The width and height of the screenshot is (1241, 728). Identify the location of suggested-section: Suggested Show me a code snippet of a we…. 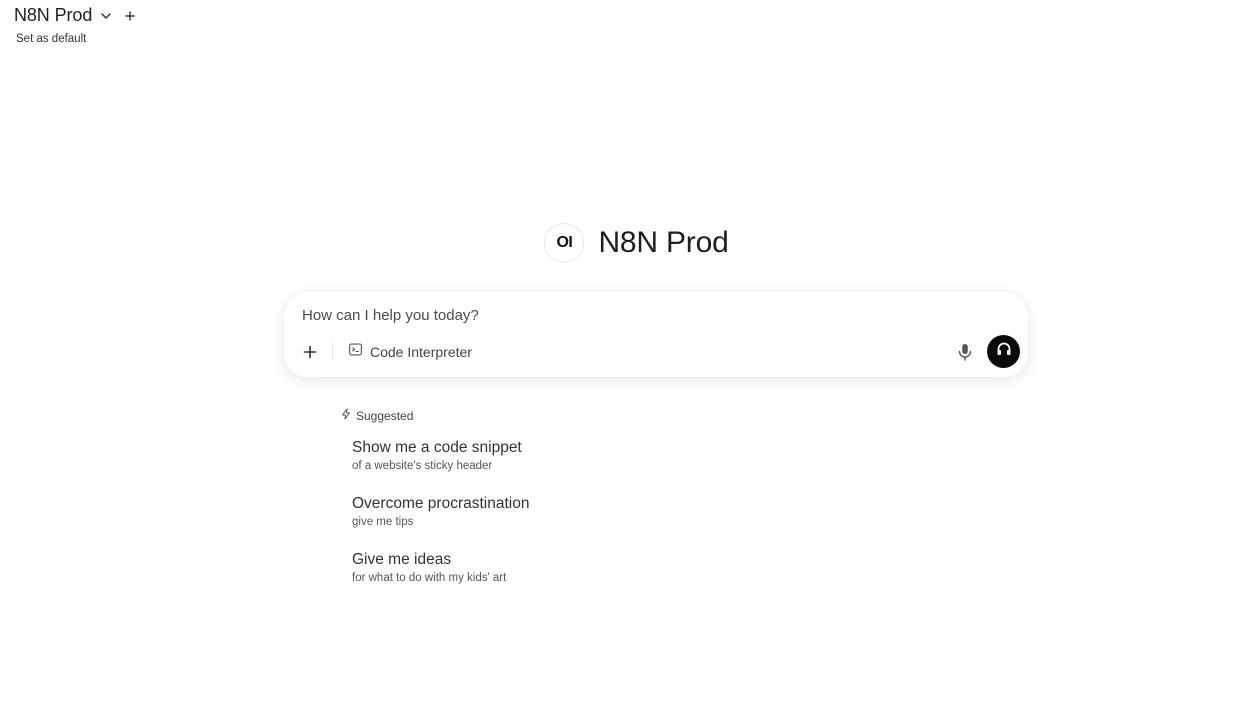
(434, 496).